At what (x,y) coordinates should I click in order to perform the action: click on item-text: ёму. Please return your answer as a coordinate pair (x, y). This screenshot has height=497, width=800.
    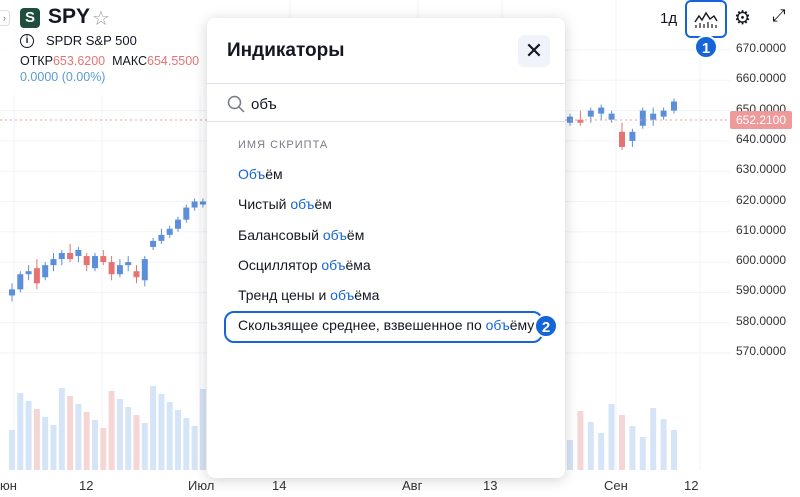
    Looking at the image, I should click on (522, 325).